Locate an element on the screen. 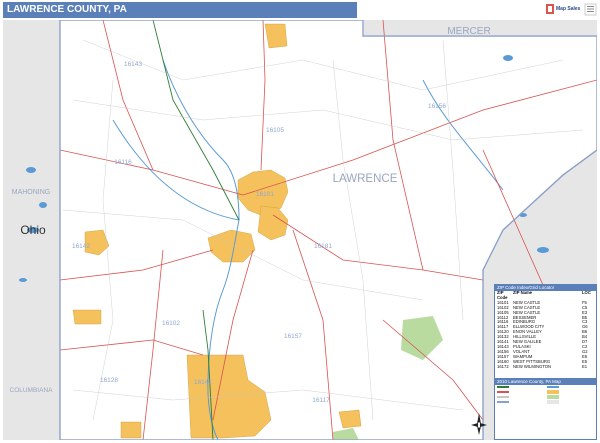  zip-label: 16157 is located at coordinates (293, 336).